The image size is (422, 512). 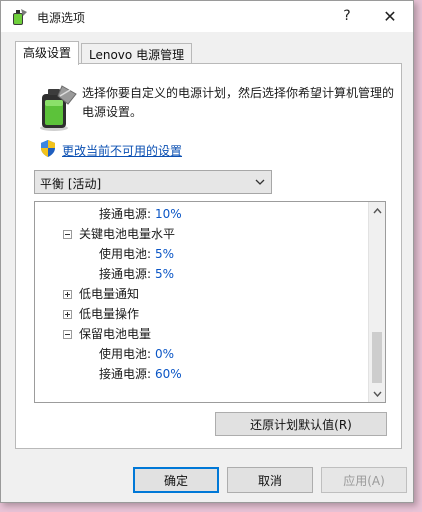 I want to click on change-unavailable-settings-link: 更改当前不可用的设置, so click(x=122, y=150).